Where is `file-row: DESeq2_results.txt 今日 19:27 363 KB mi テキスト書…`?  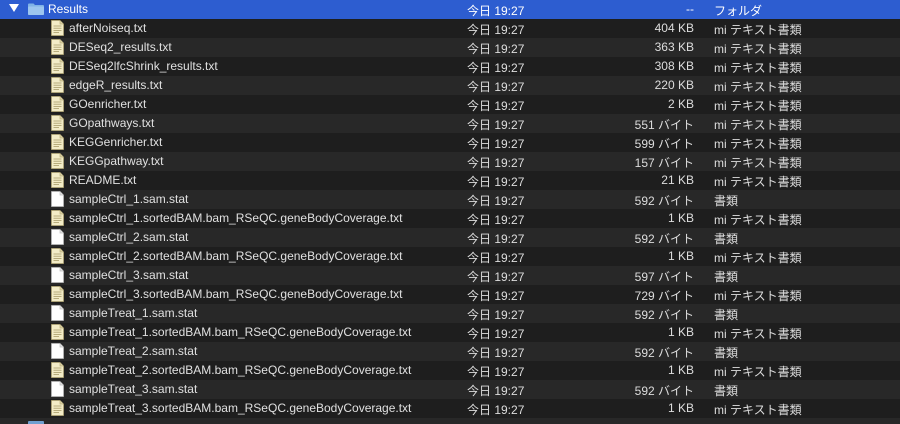
file-row: DESeq2_results.txt 今日 19:27 363 KB mi テキスト書… is located at coordinates (450, 47).